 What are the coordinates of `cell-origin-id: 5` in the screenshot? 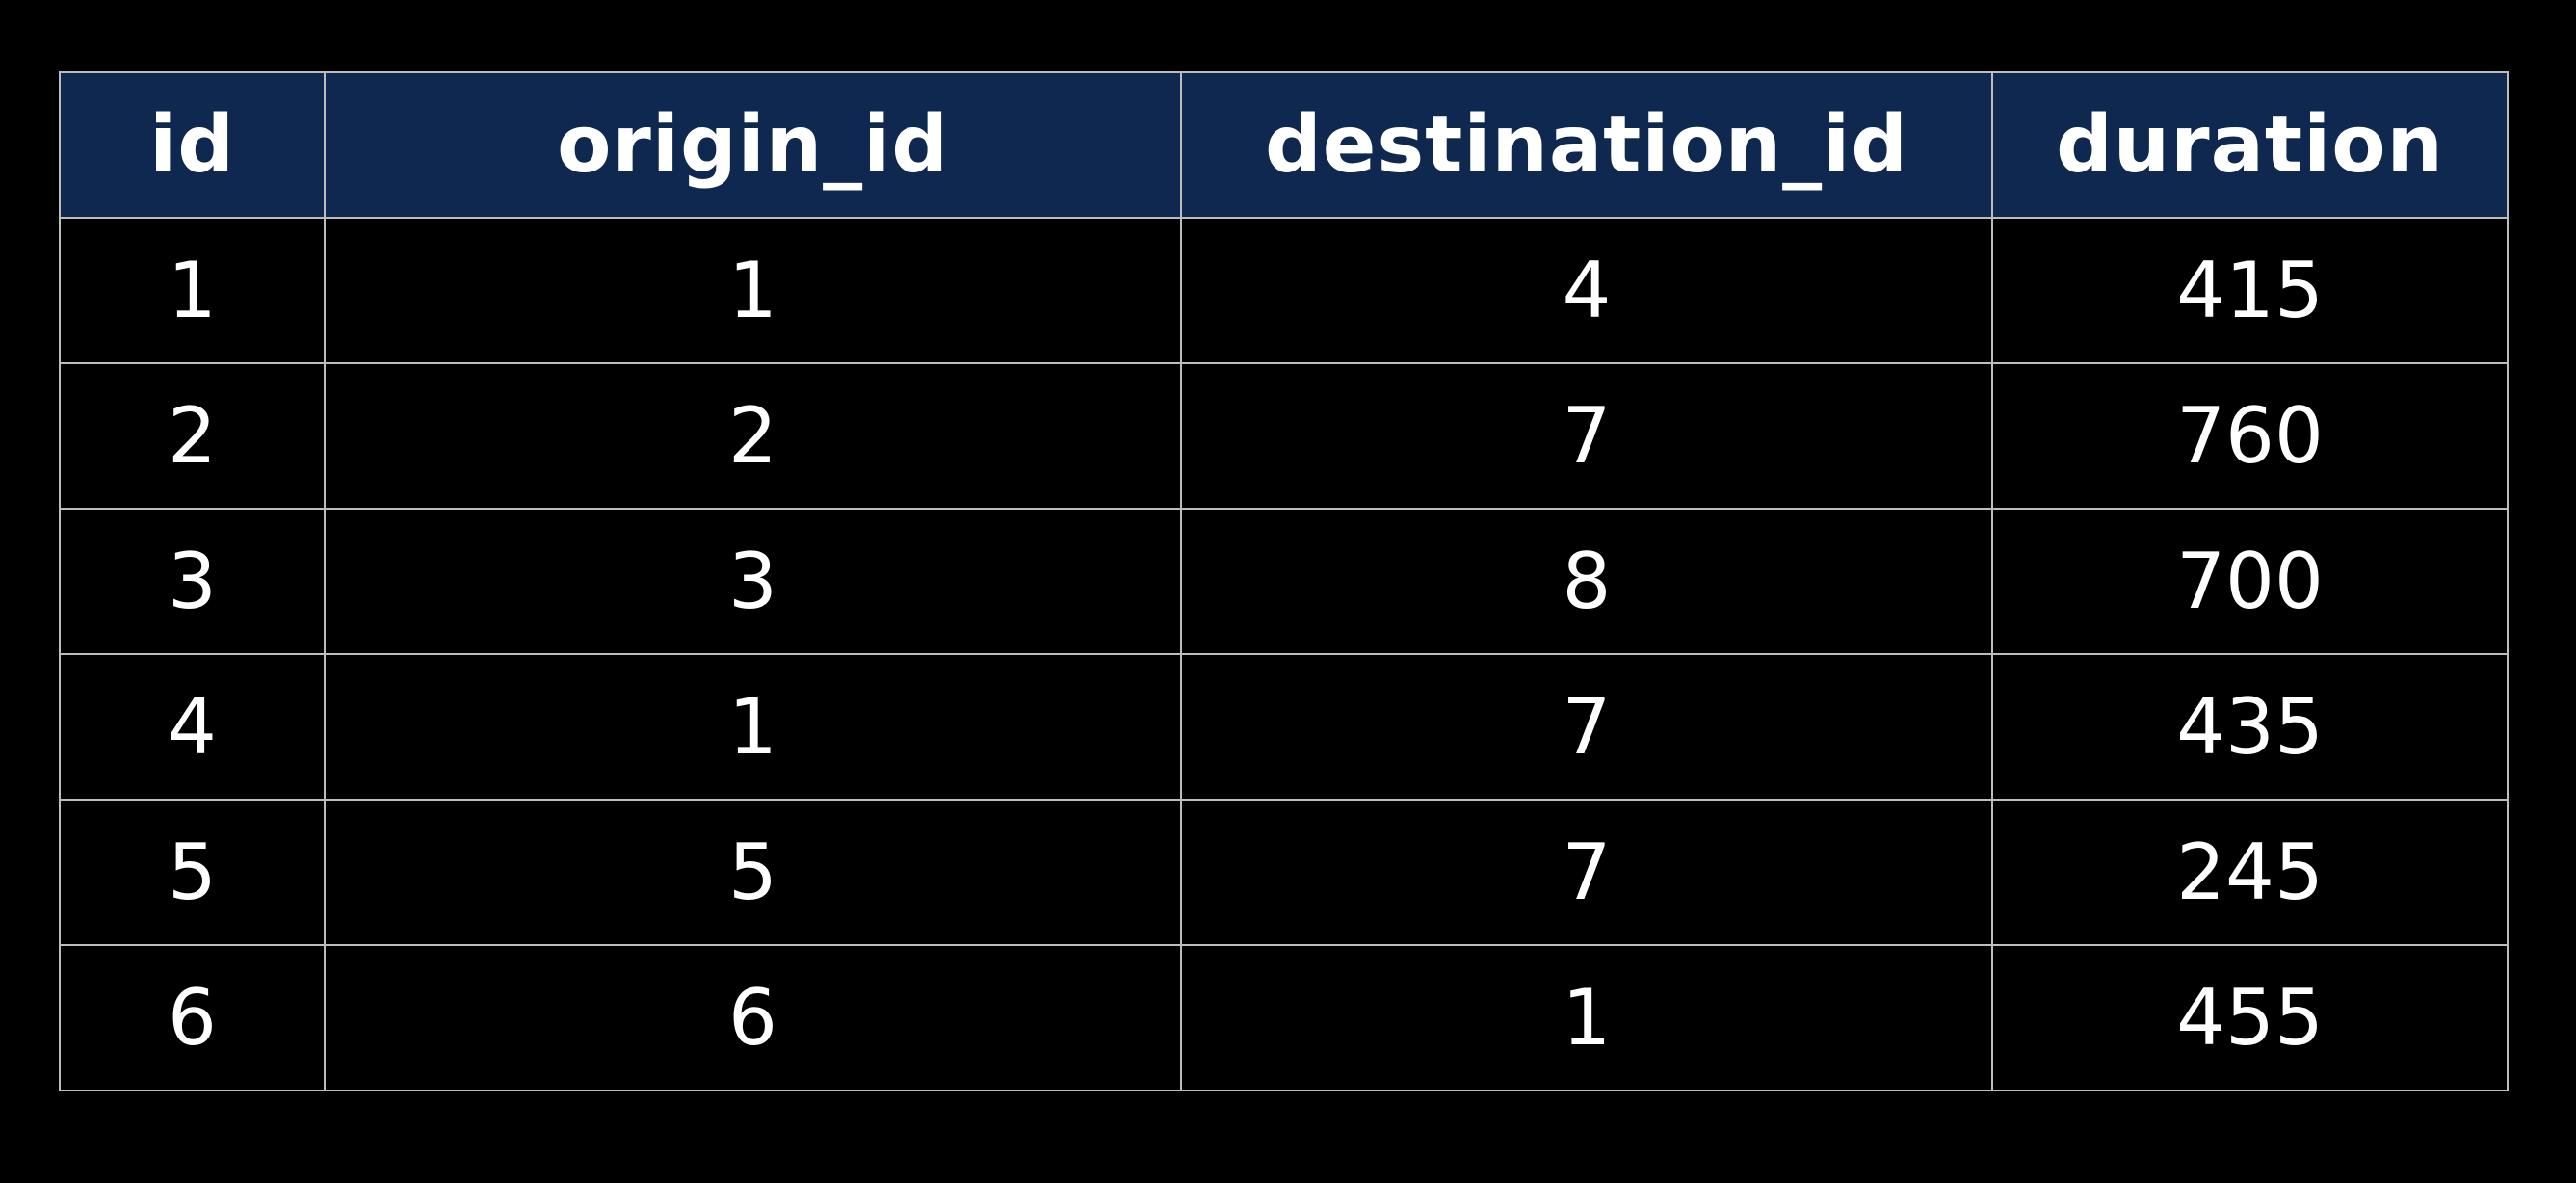 It's located at (753, 873).